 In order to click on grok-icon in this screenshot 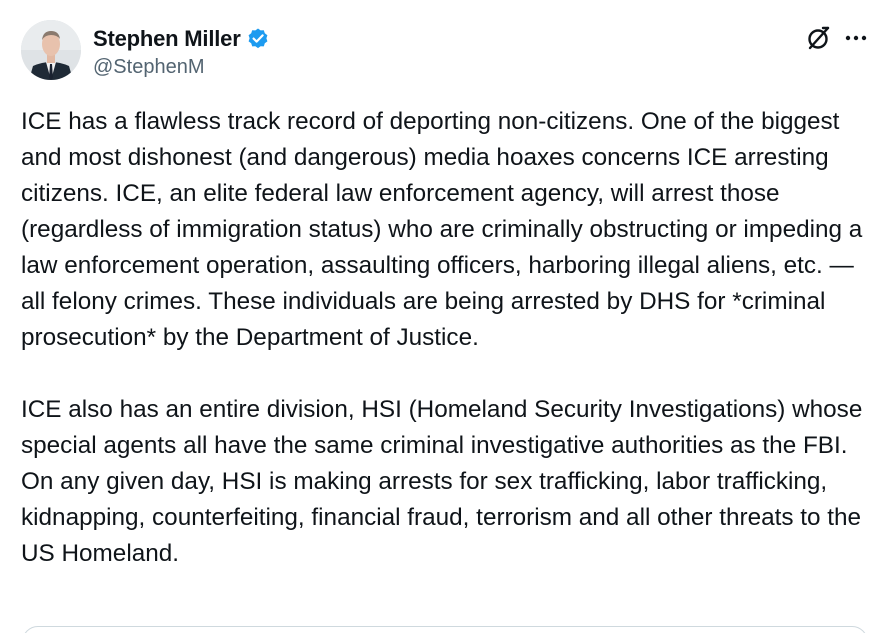, I will do `click(819, 38)`.